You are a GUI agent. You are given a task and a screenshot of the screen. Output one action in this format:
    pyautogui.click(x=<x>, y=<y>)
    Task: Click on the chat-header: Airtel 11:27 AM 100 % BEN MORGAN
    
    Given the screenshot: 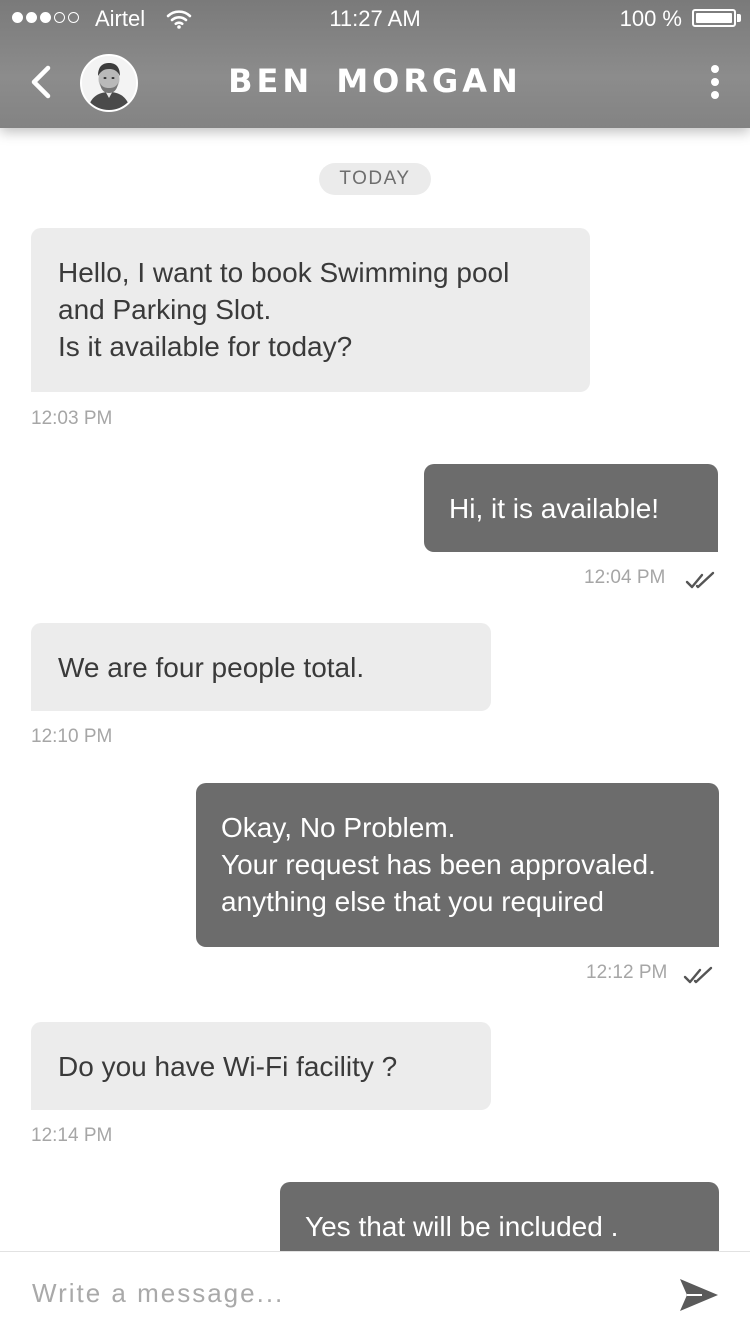 What is the action you would take?
    pyautogui.click(x=375, y=64)
    